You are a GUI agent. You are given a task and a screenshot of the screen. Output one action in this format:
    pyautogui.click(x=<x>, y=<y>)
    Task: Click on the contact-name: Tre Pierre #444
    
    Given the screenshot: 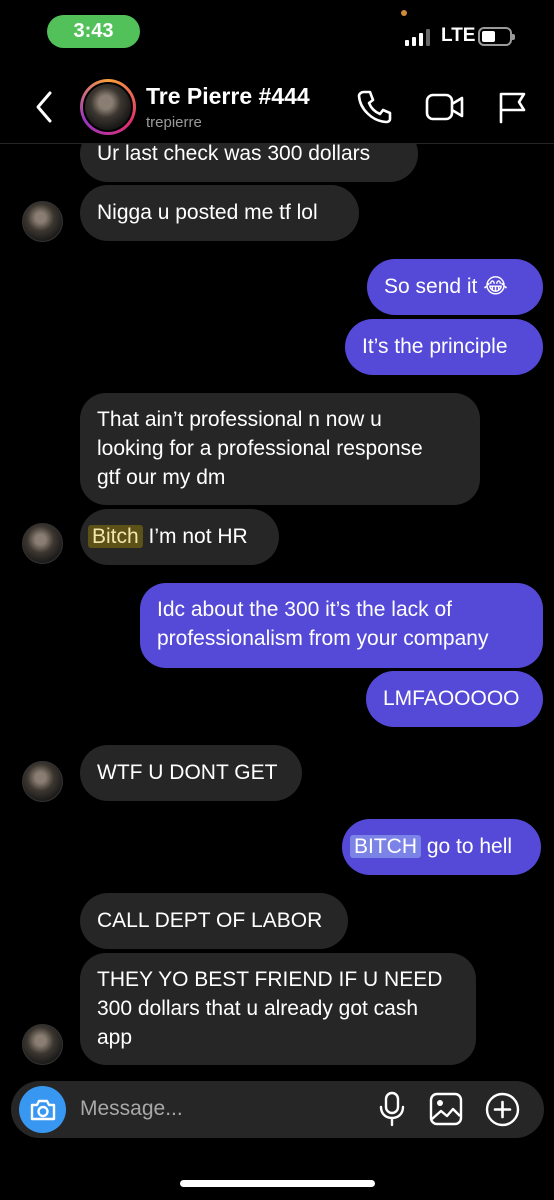 What is the action you would take?
    pyautogui.click(x=228, y=96)
    